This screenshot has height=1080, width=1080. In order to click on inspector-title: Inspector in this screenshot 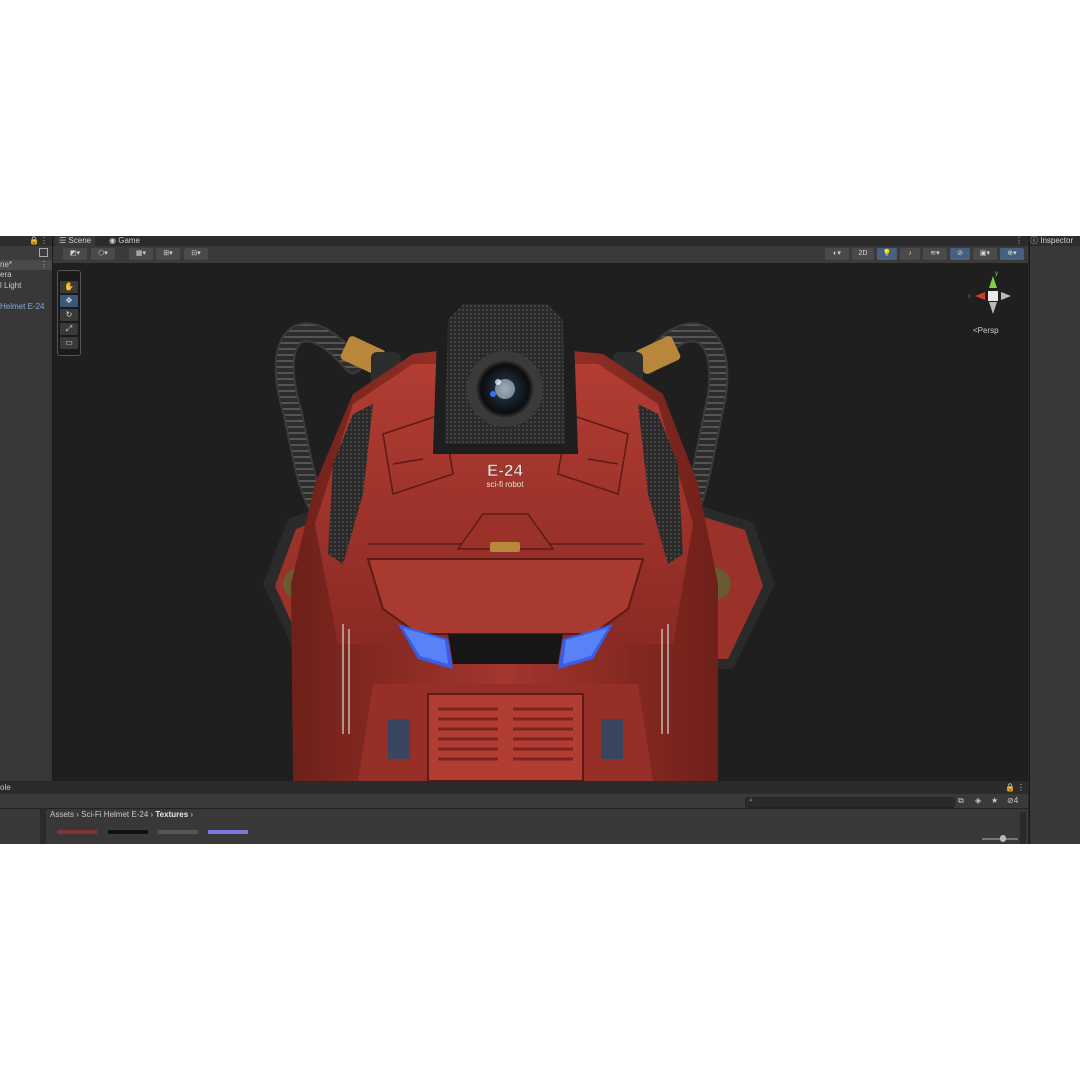, I will do `click(1057, 240)`.